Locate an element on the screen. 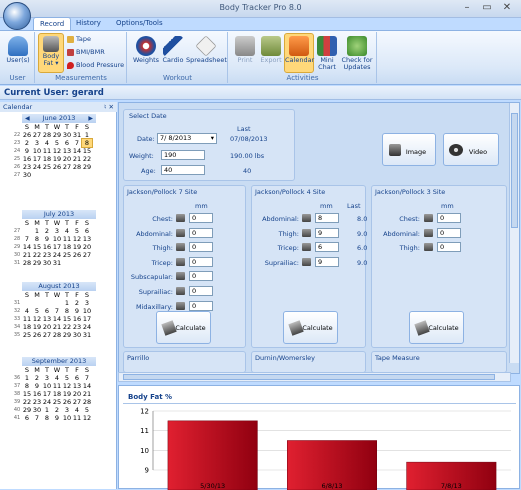 This screenshot has width=521, height=490. calendar-day: 2 is located at coordinates (27, 143).